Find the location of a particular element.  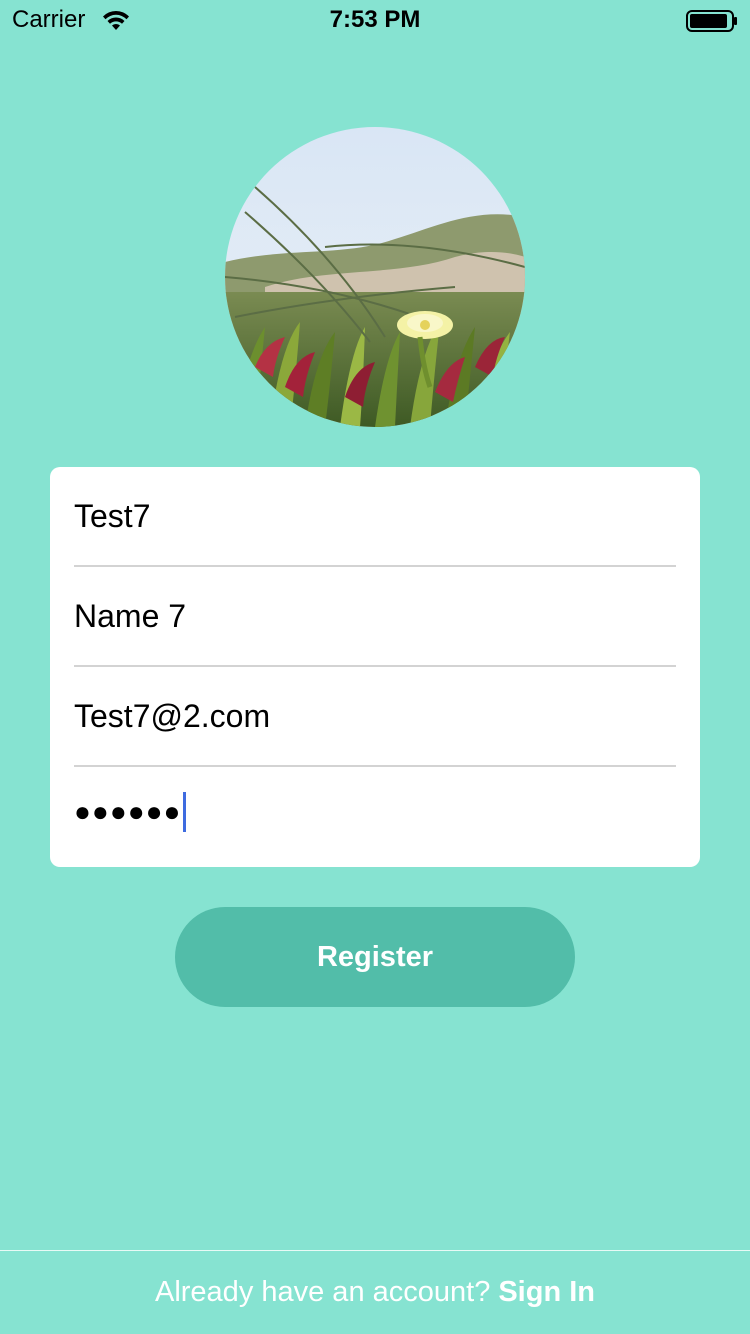

username-field: Test7 is located at coordinates (375, 517).